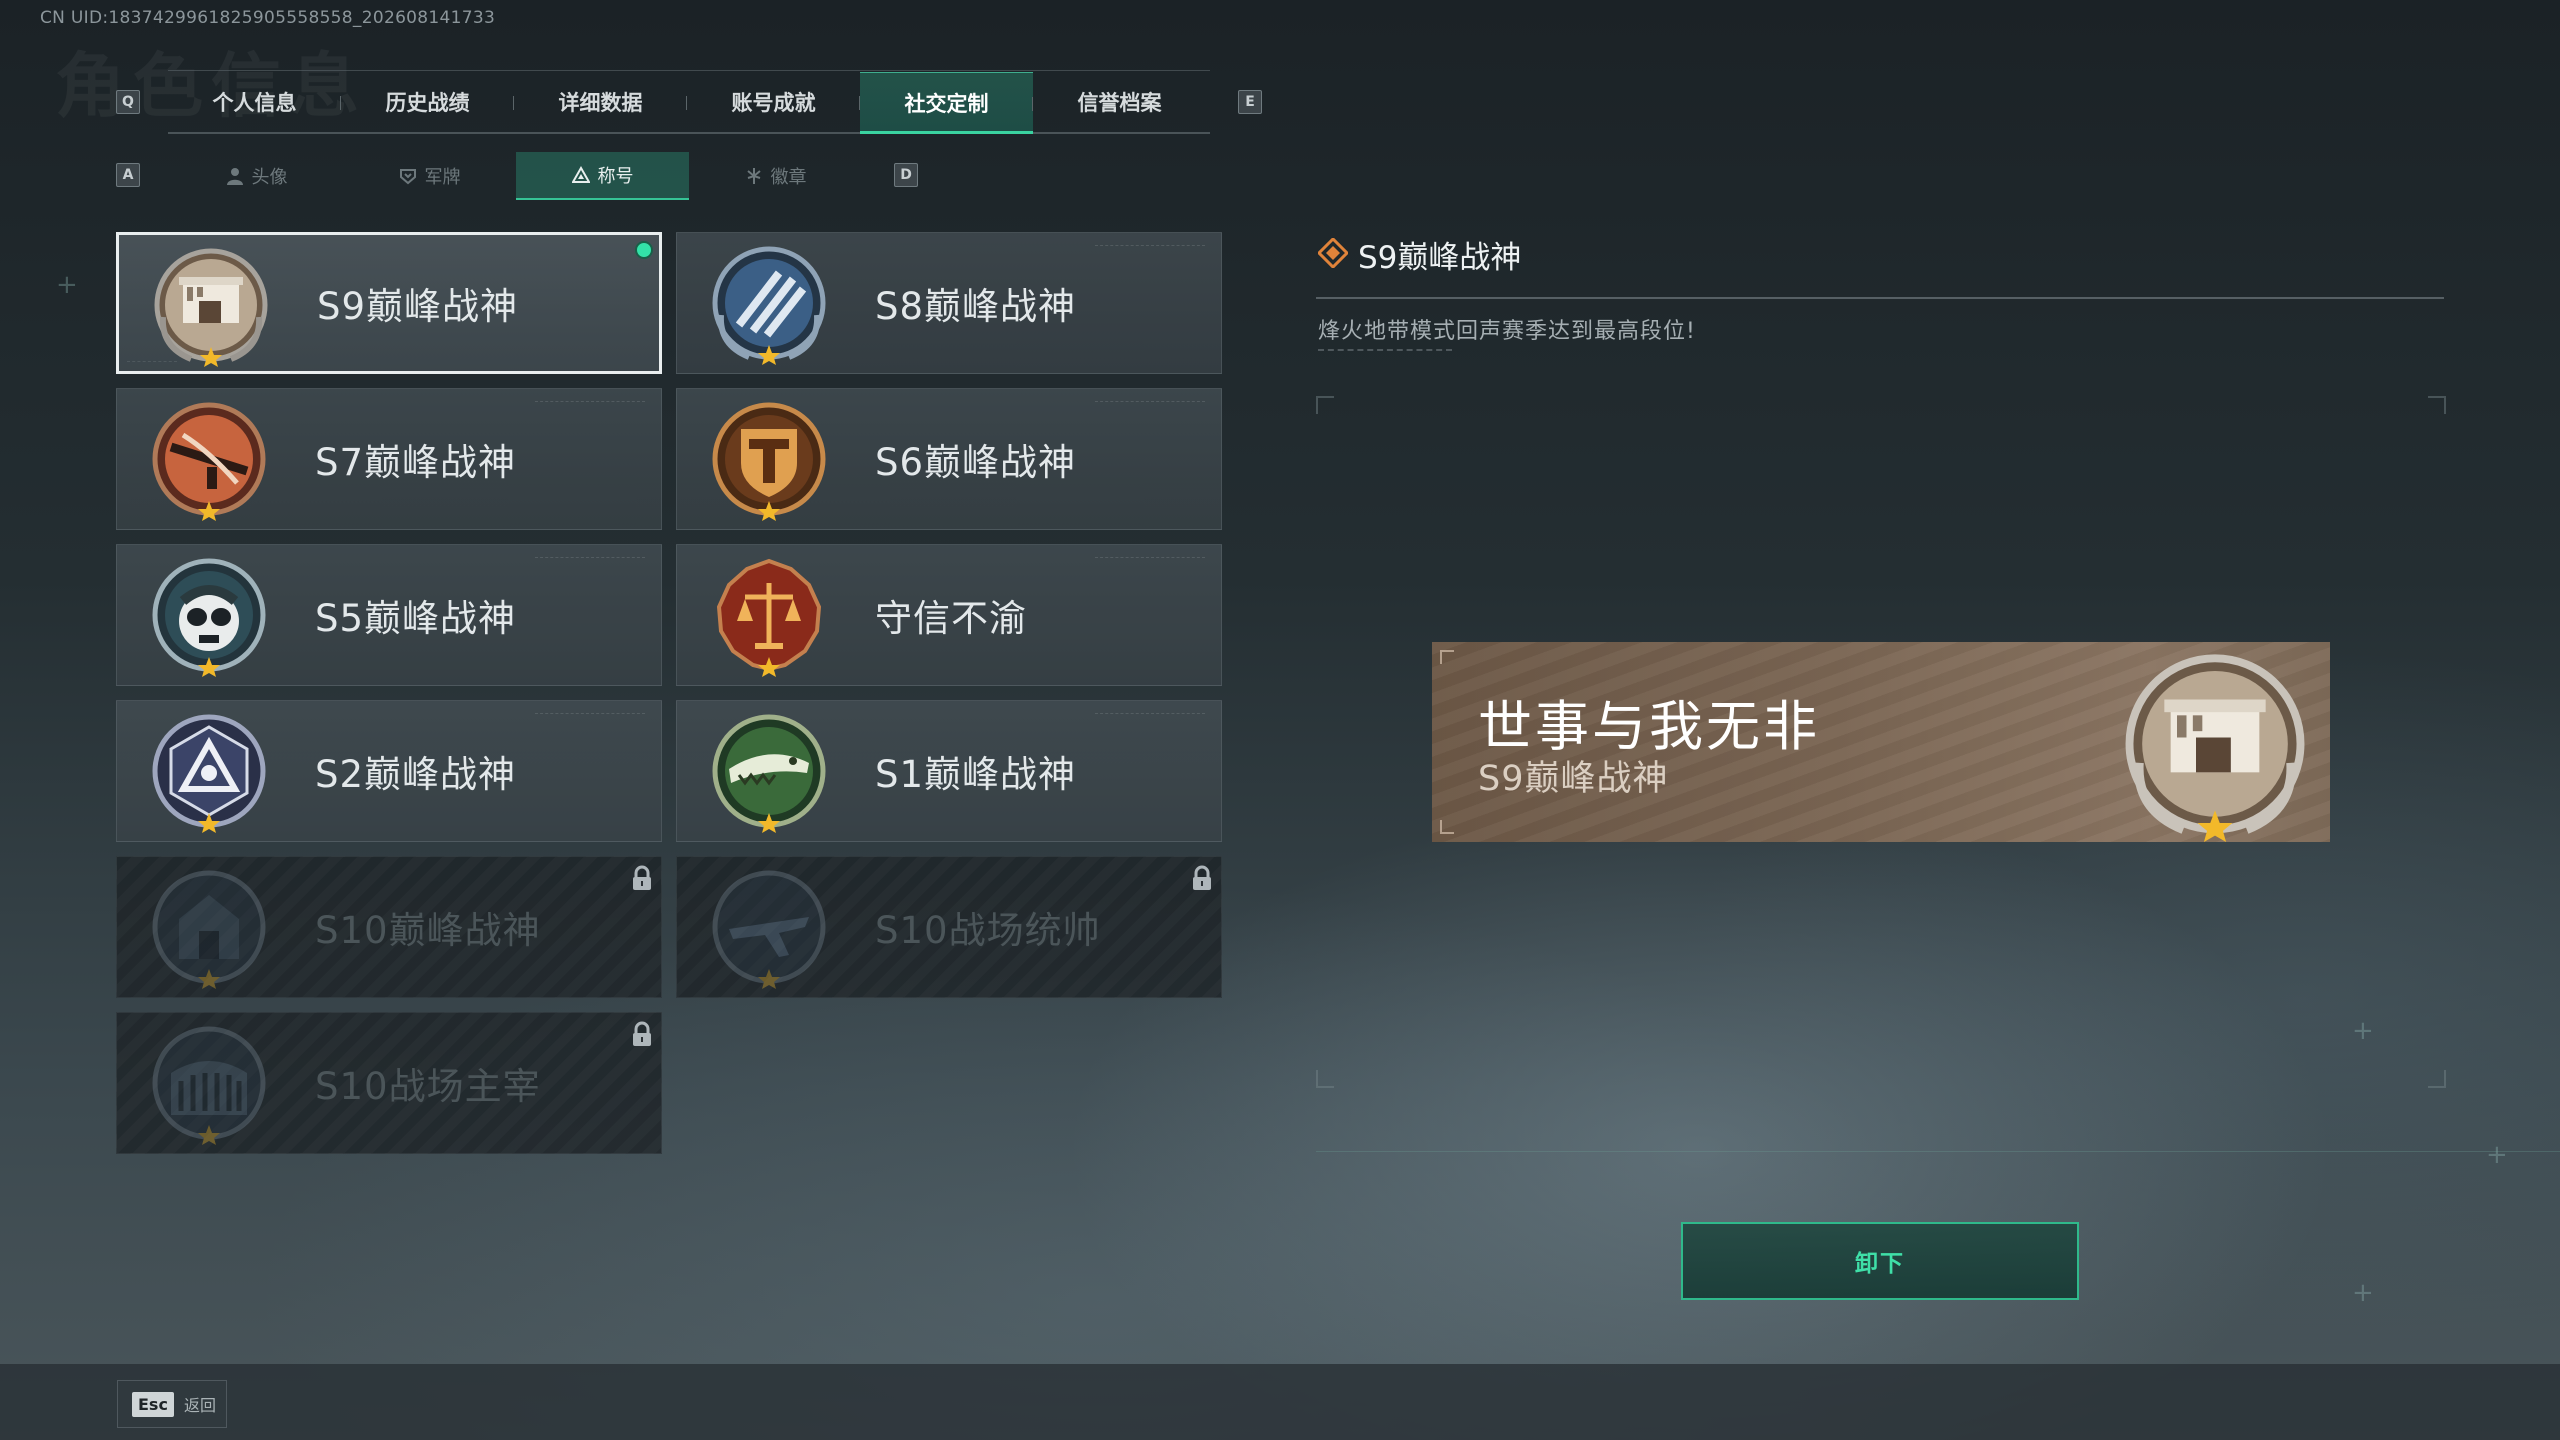 This screenshot has width=2560, height=1440. I want to click on title-card-s9: S9巅峰战神, so click(389, 303).